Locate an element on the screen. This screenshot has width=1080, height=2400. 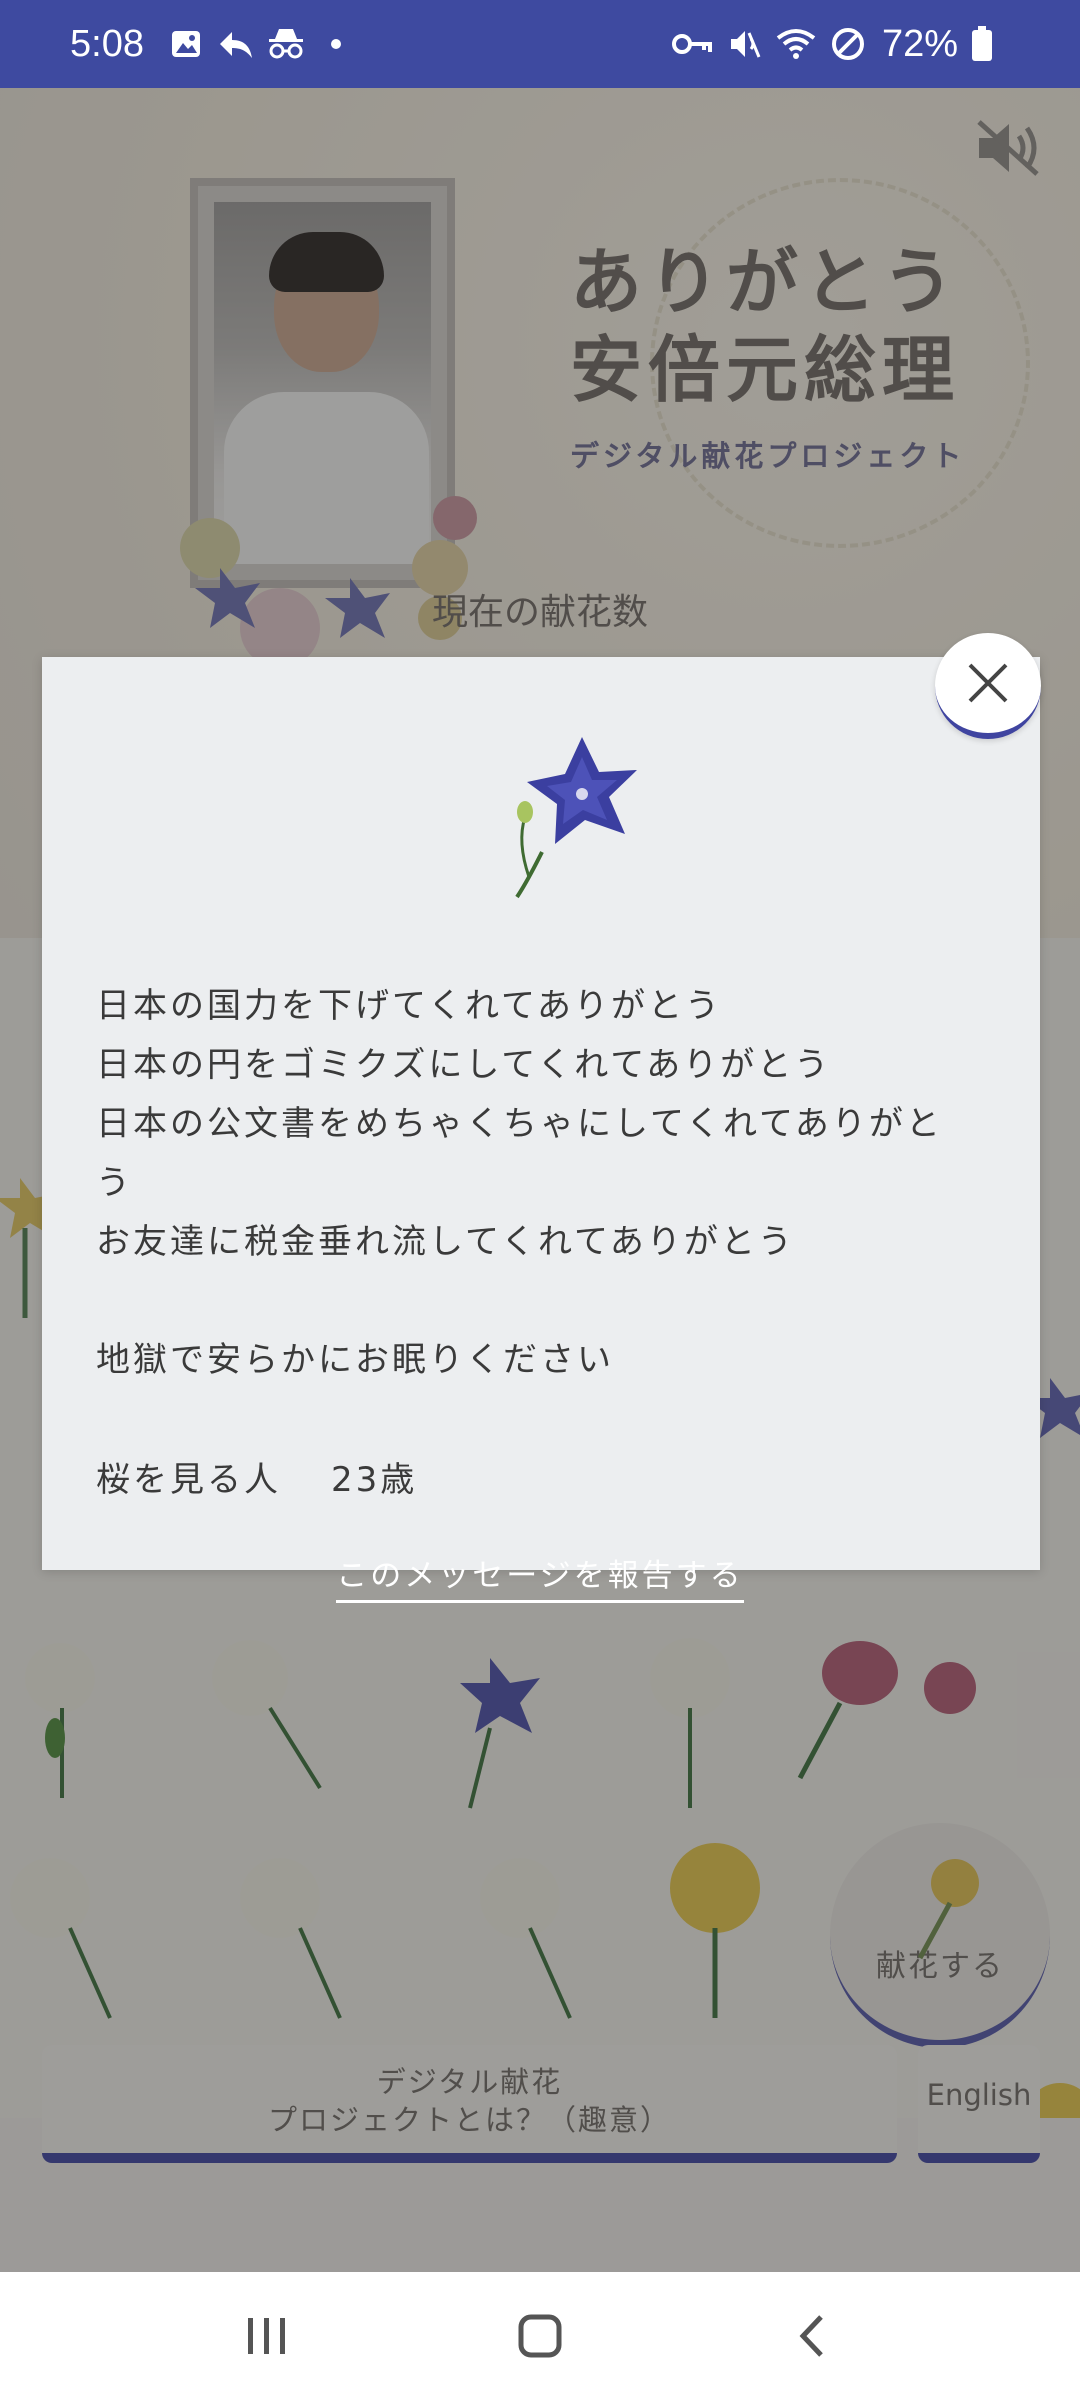
system-nav-bar is located at coordinates (540, 2336).